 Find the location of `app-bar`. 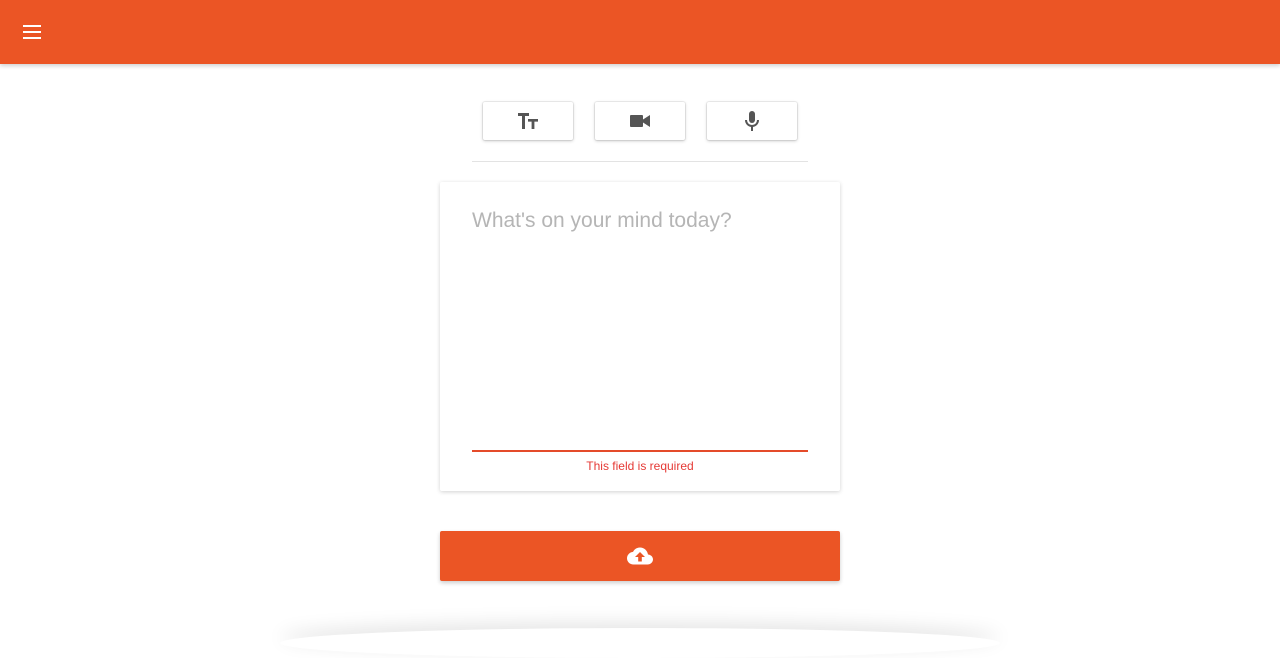

app-bar is located at coordinates (640, 32).